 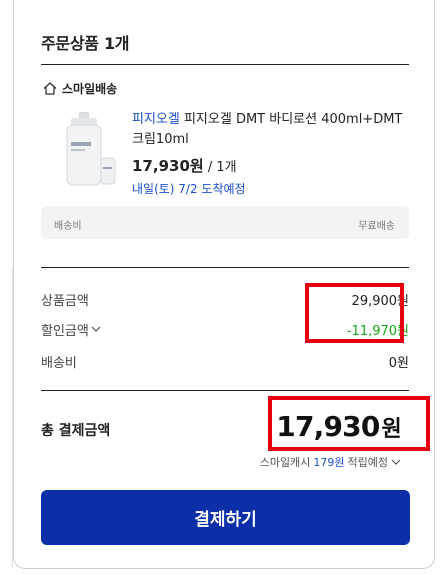 What do you see at coordinates (367, 462) in the screenshot?
I see `points-suffix: 적립예정` at bounding box center [367, 462].